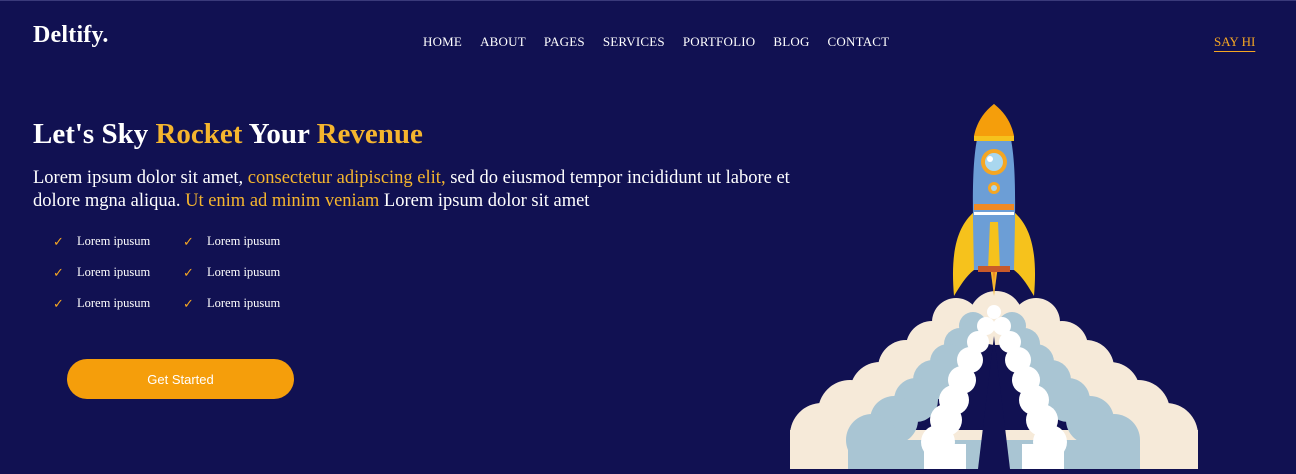  I want to click on hero-title: Let's Sky Rocket Your Revenue, so click(228, 134).